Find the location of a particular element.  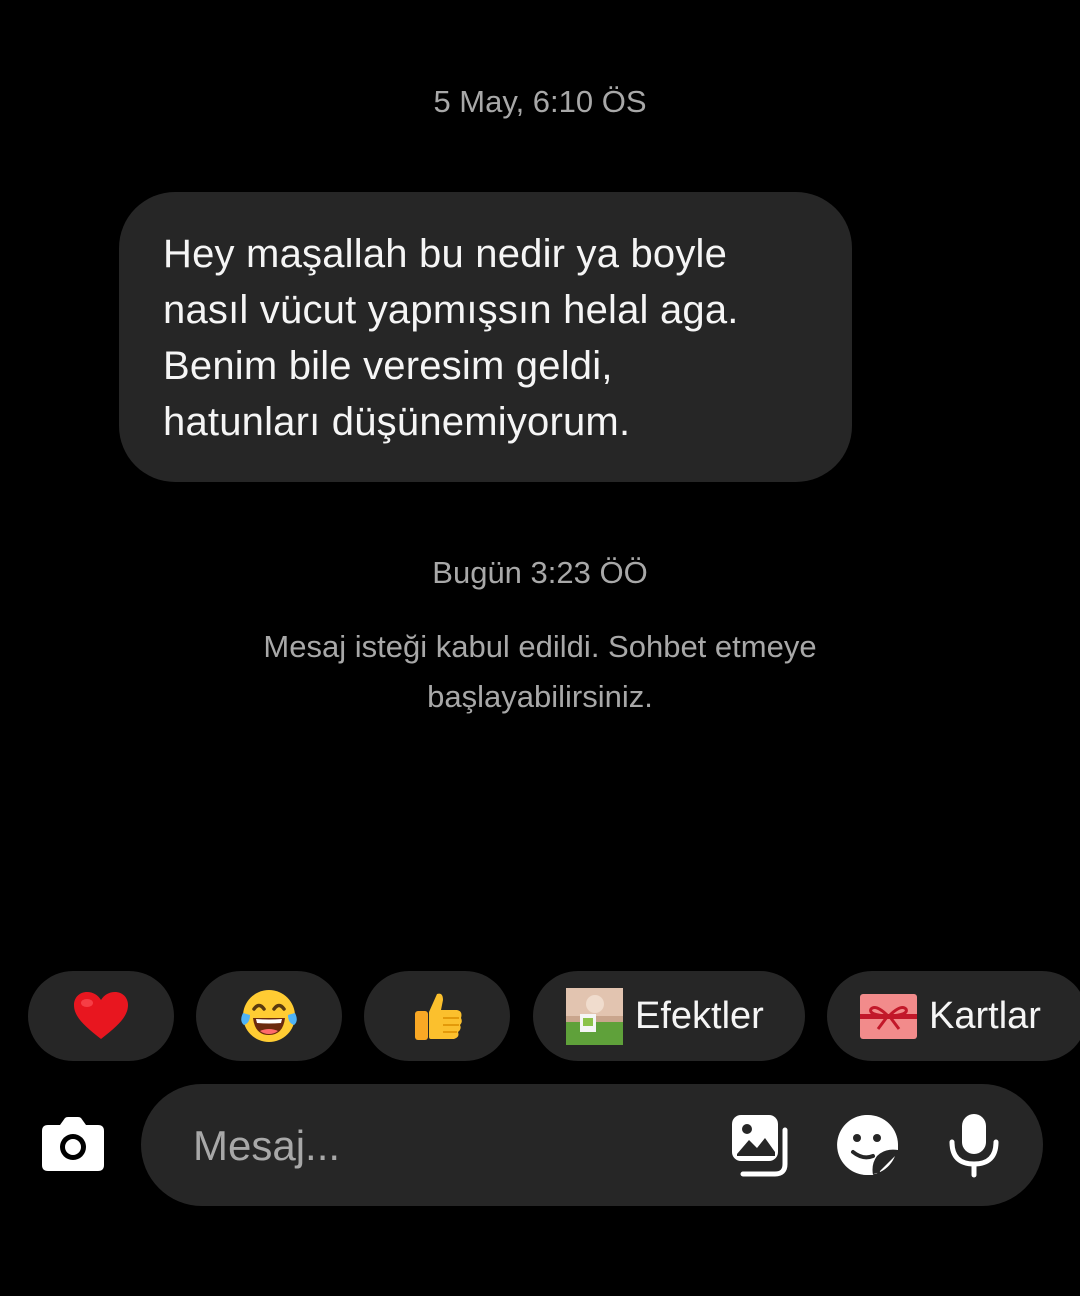

cards-button: Kartlar is located at coordinates (953, 1016).